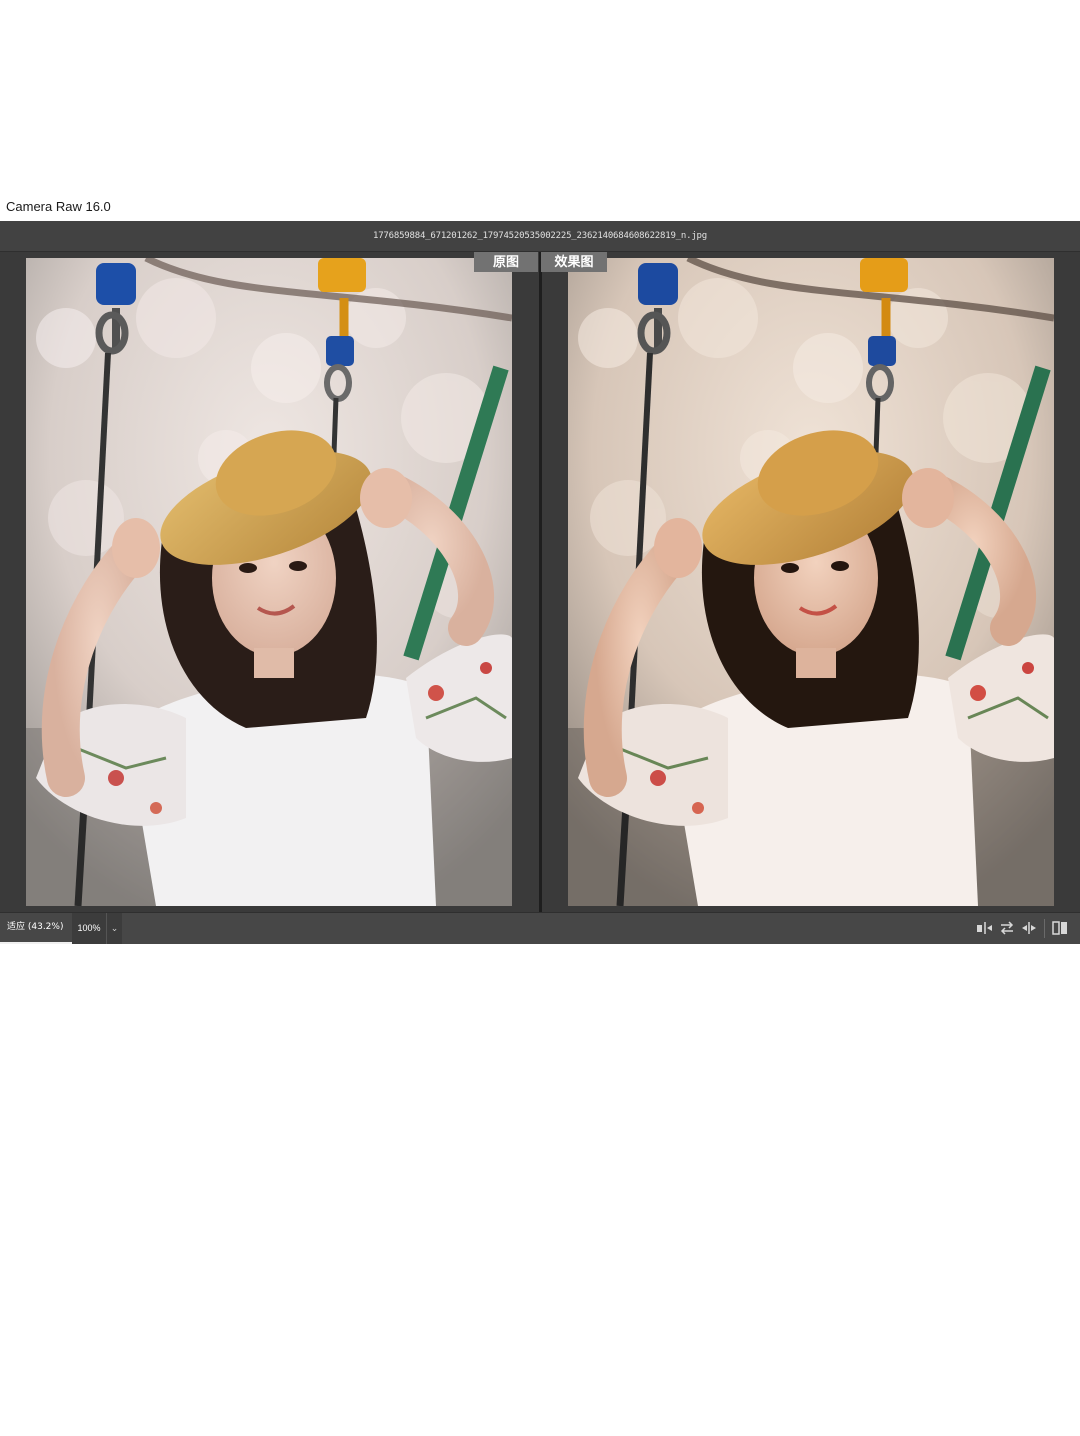 The width and height of the screenshot is (1080, 1436). I want to click on swap-before-after-icon, so click(985, 928).